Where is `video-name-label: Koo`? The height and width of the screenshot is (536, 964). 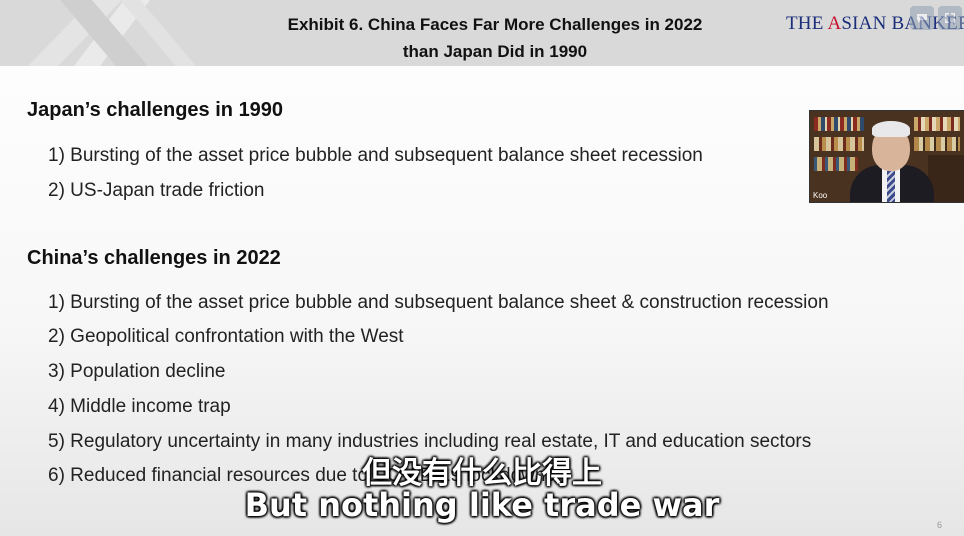
video-name-label: Koo is located at coordinates (820, 195).